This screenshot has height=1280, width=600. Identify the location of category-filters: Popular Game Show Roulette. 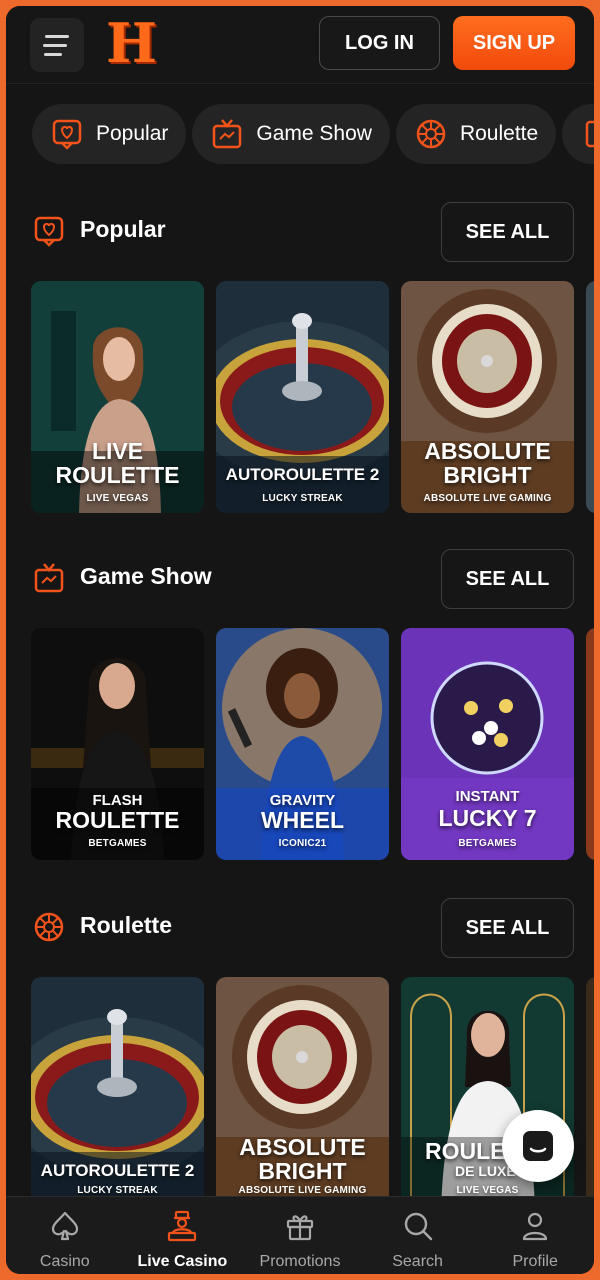
(313, 135).